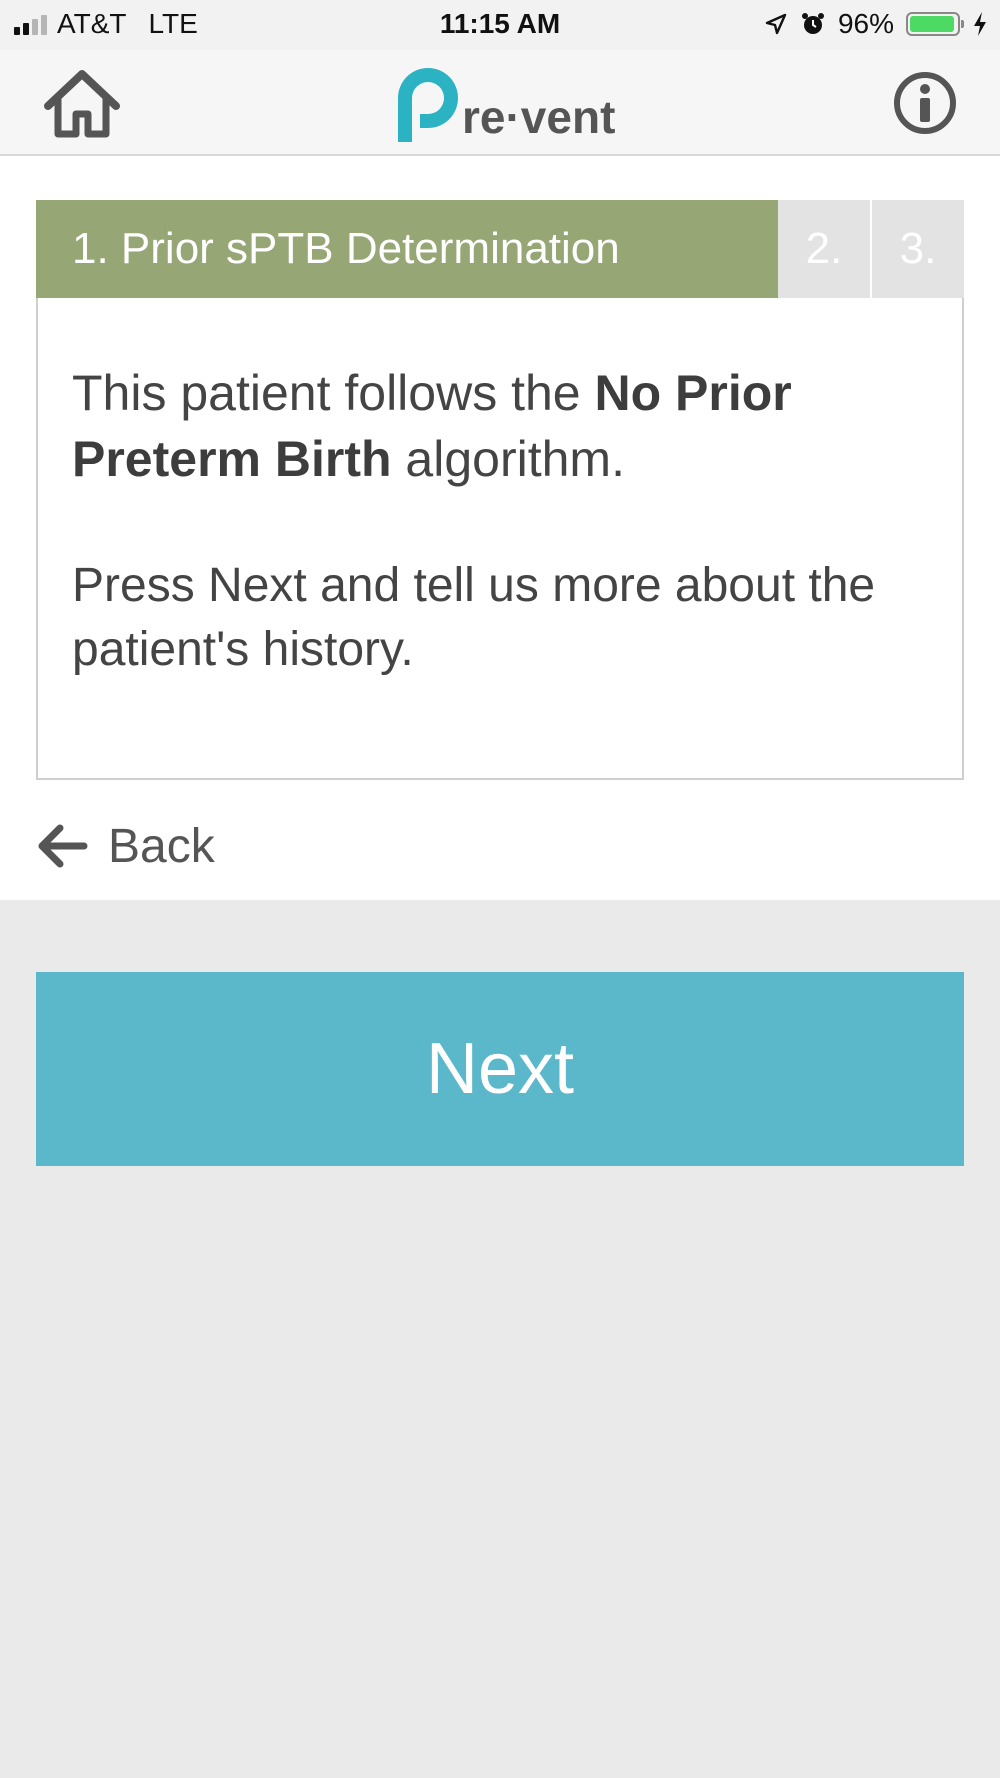 This screenshot has width=1000, height=1778. What do you see at coordinates (500, 25) in the screenshot?
I see `status-bar: AT&T LTE 11:15 AM 96%` at bounding box center [500, 25].